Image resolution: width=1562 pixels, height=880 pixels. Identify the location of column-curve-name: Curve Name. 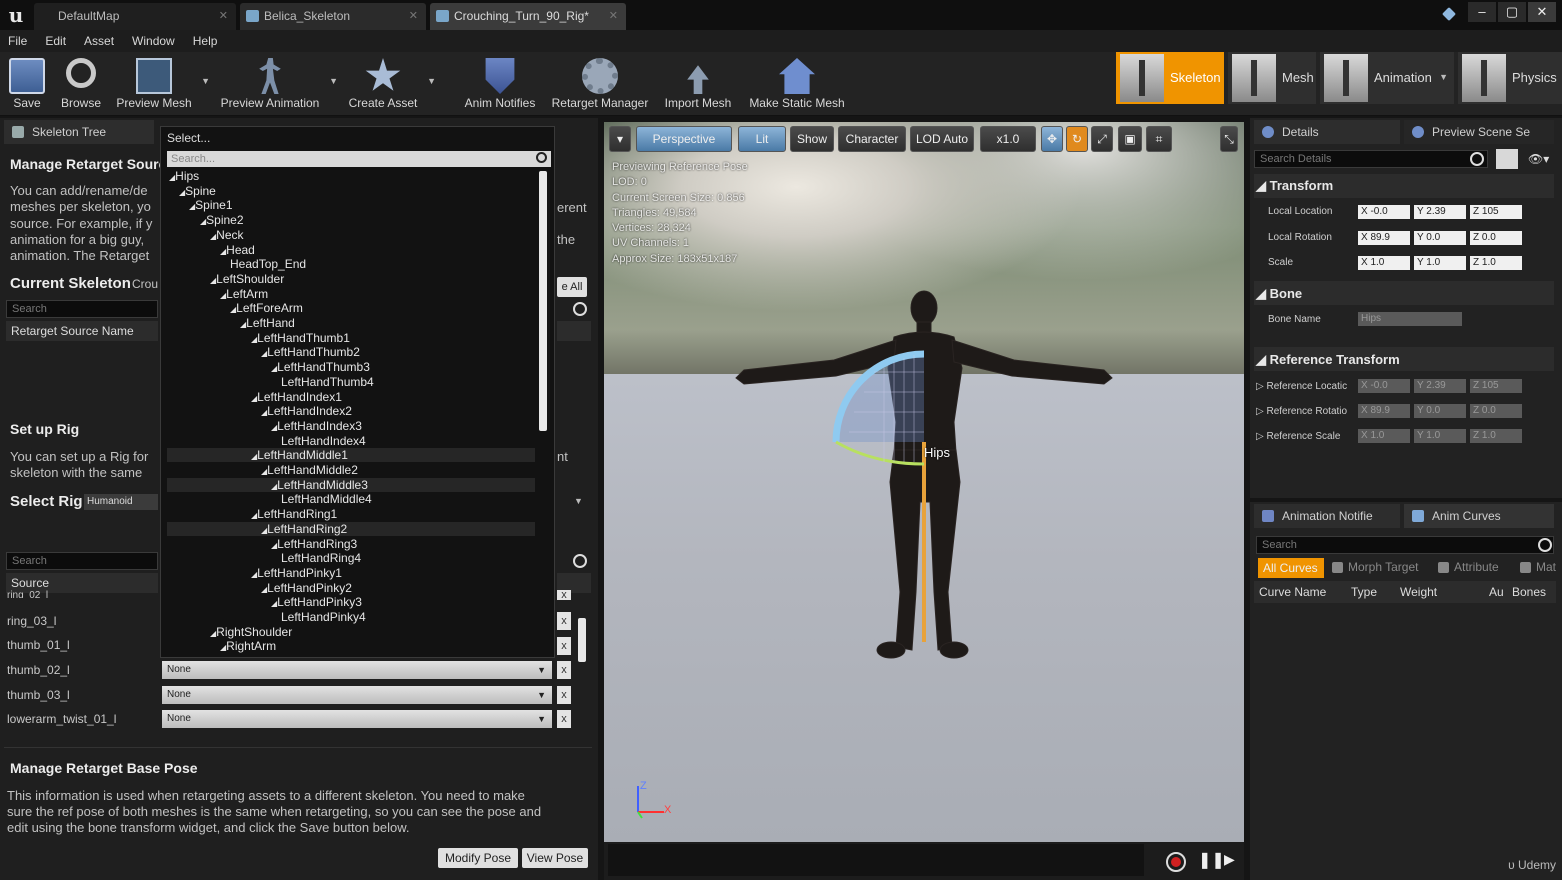
(1292, 592).